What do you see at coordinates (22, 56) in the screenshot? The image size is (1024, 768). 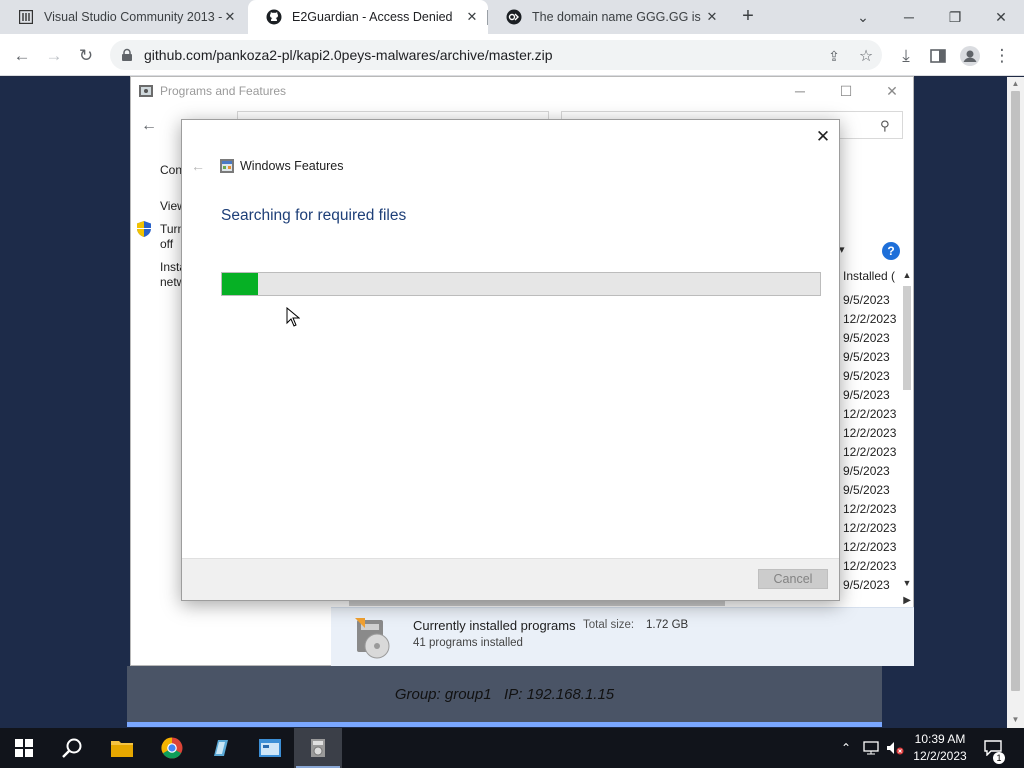 I see `back-icon: ←` at bounding box center [22, 56].